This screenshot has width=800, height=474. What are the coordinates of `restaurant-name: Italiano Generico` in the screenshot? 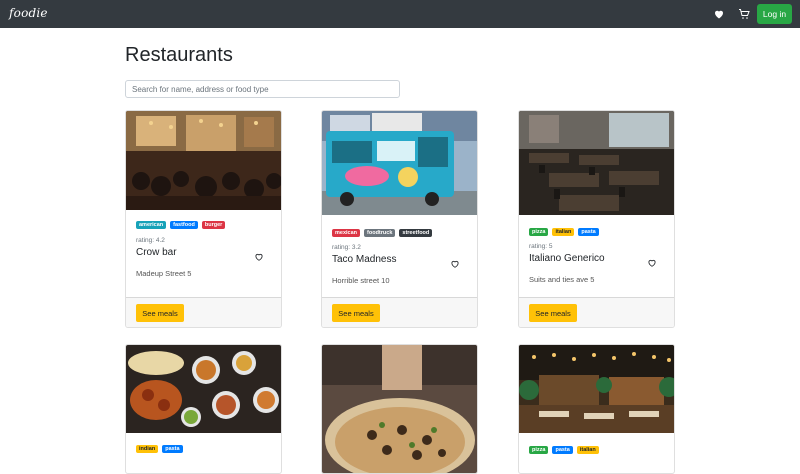 It's located at (567, 258).